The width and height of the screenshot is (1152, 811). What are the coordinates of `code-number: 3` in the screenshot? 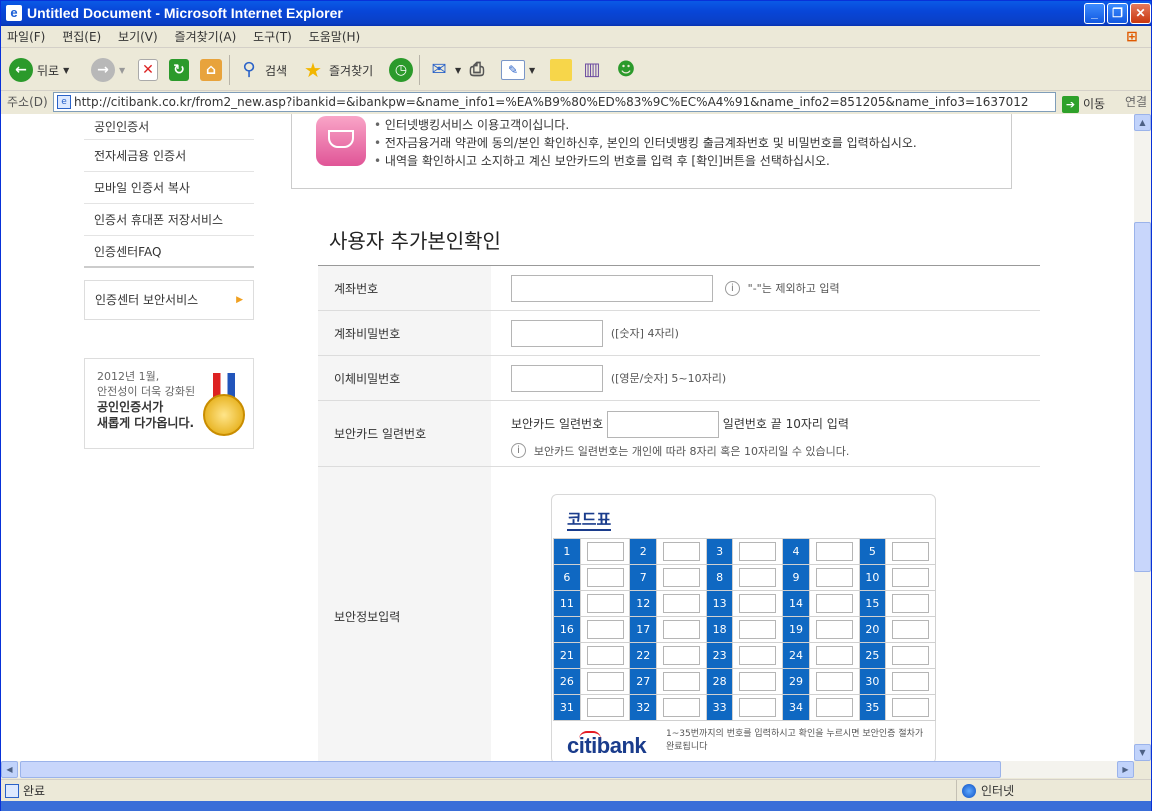 It's located at (719, 551).